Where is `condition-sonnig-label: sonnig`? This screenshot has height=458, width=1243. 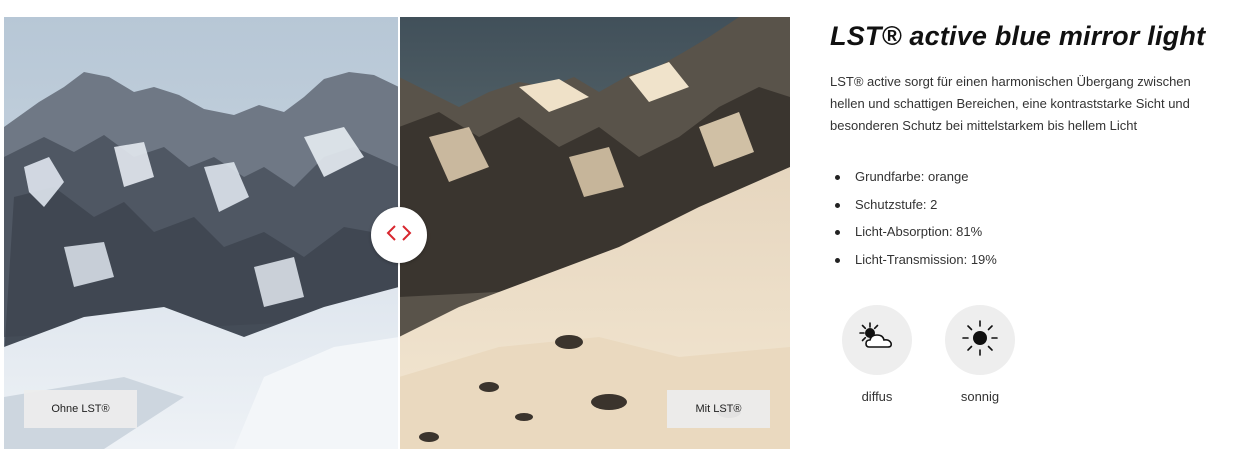 condition-sonnig-label: sonnig is located at coordinates (980, 396).